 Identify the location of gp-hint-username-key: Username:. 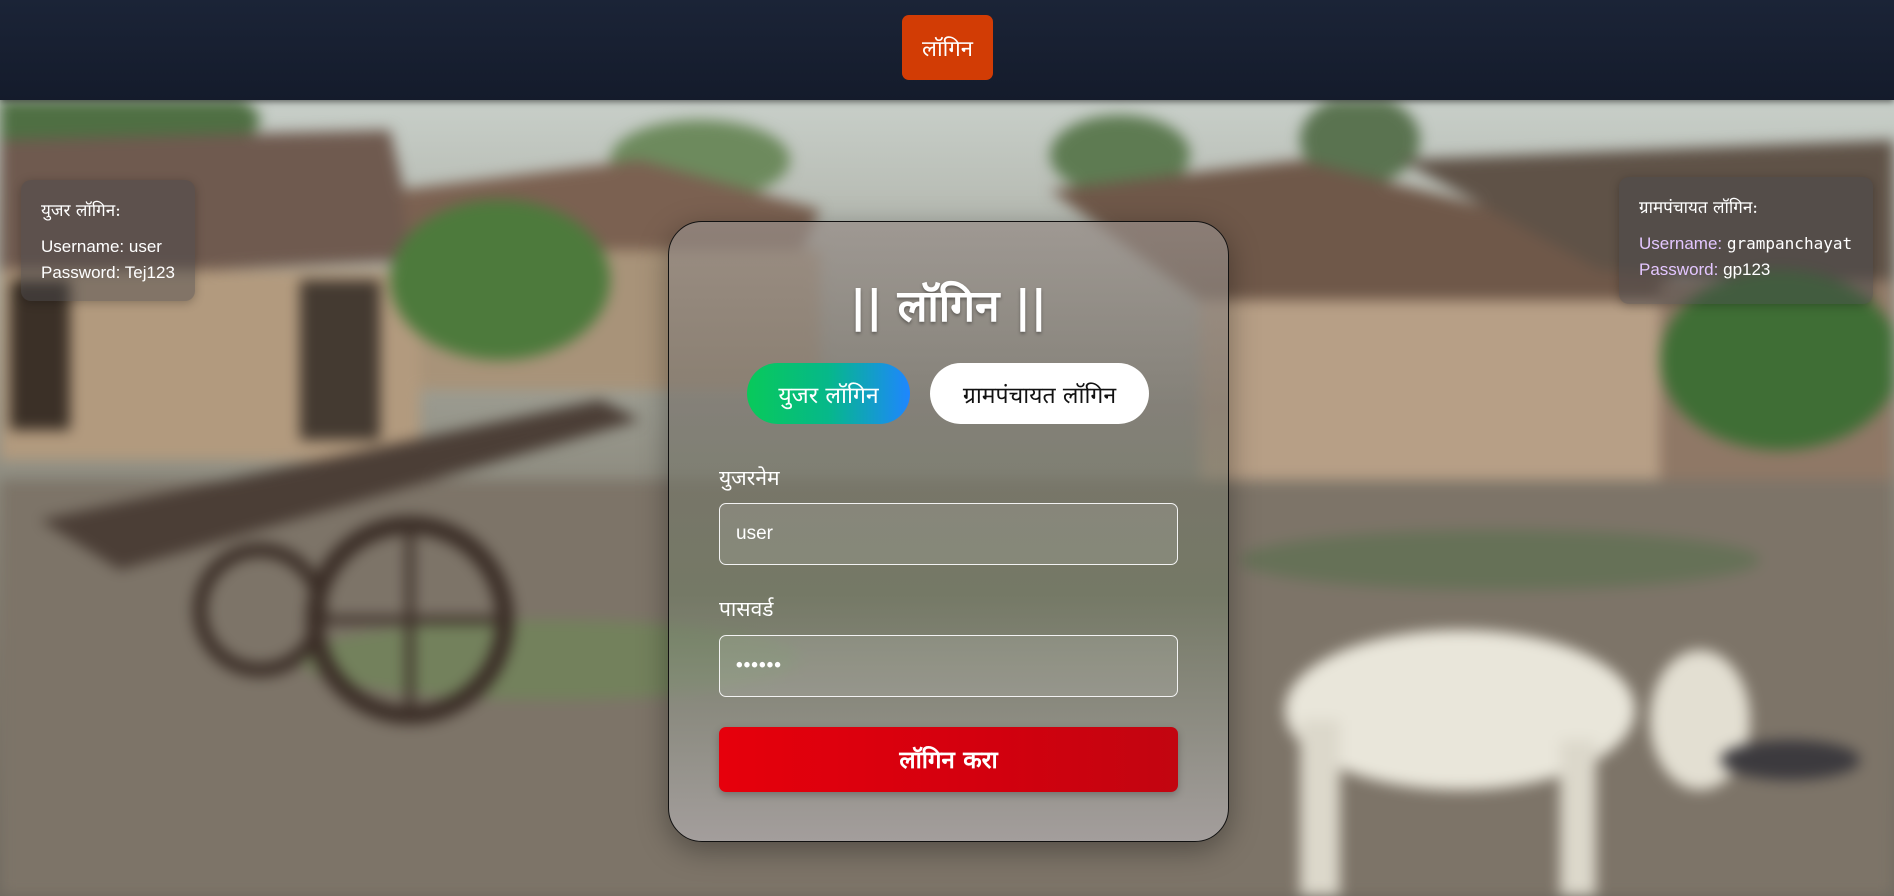
(1681, 243).